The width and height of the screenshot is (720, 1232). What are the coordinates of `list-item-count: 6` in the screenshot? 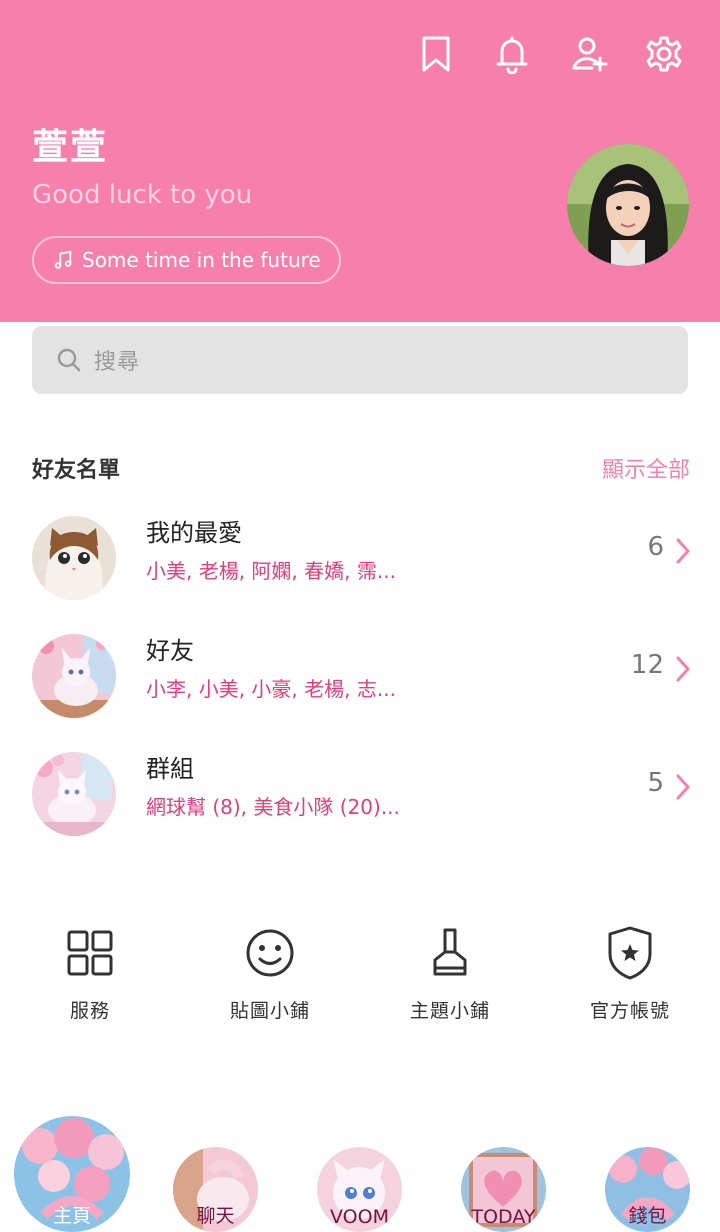 It's located at (655, 547).